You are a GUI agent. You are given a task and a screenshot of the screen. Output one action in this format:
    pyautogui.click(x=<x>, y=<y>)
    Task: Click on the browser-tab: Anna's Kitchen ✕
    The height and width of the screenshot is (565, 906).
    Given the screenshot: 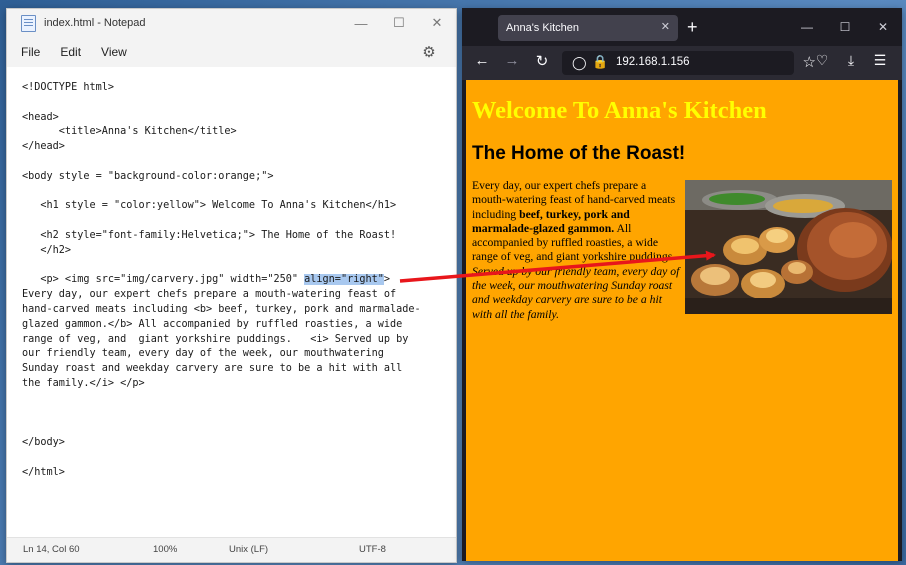 What is the action you would take?
    pyautogui.click(x=588, y=28)
    